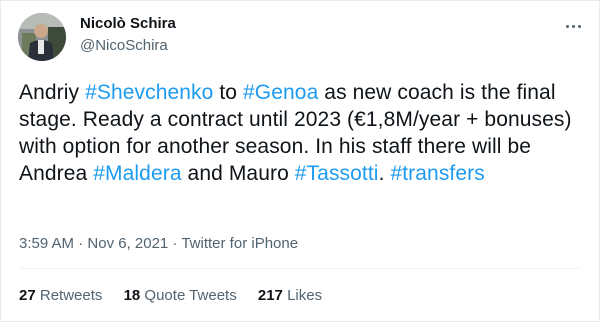 The image size is (600, 322). What do you see at coordinates (137, 173) in the screenshot?
I see `hashtag-link: #Maldera` at bounding box center [137, 173].